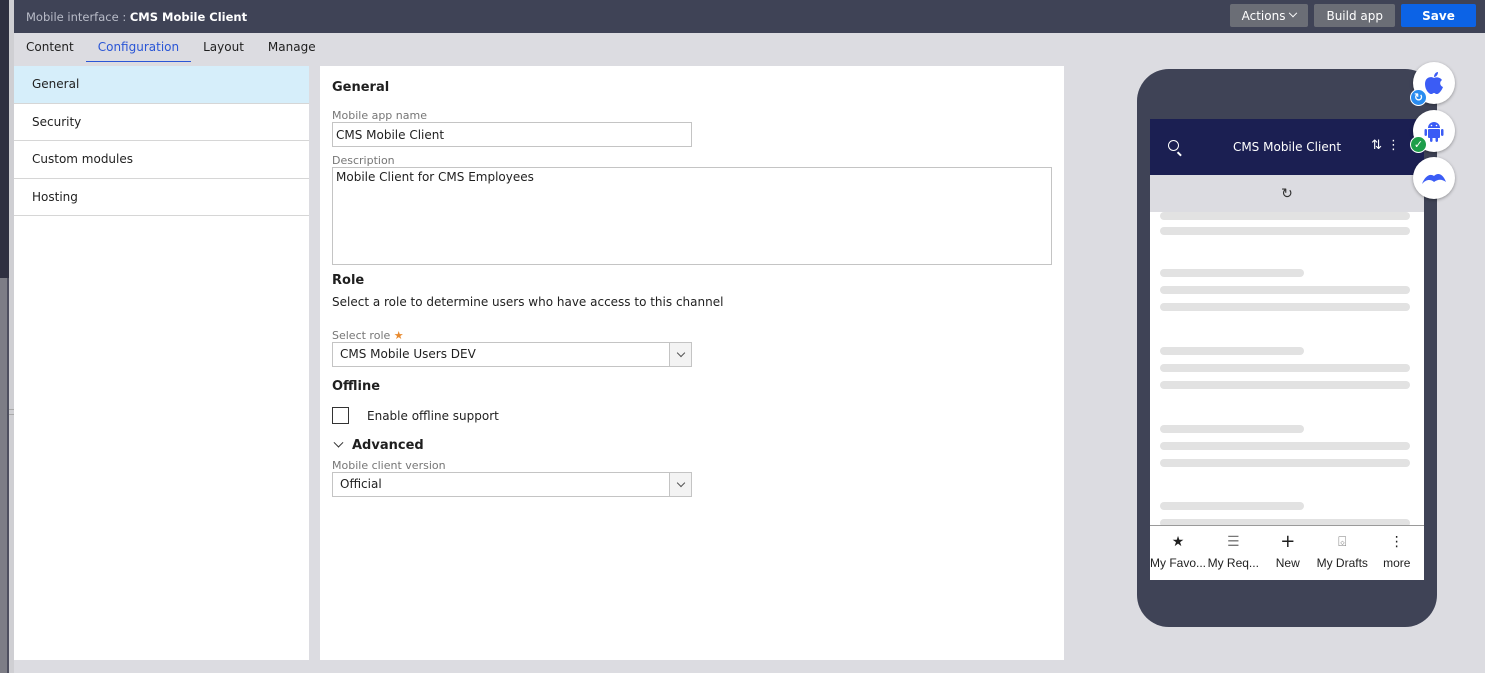 The image size is (1485, 673). I want to click on header-actions: Actions Build app Save, so click(1352, 15).